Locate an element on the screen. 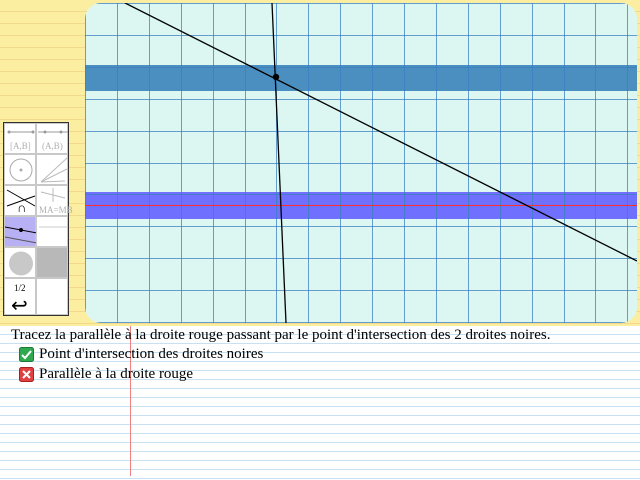 The image size is (640, 480). parallel-tool is located at coordinates (20, 231).